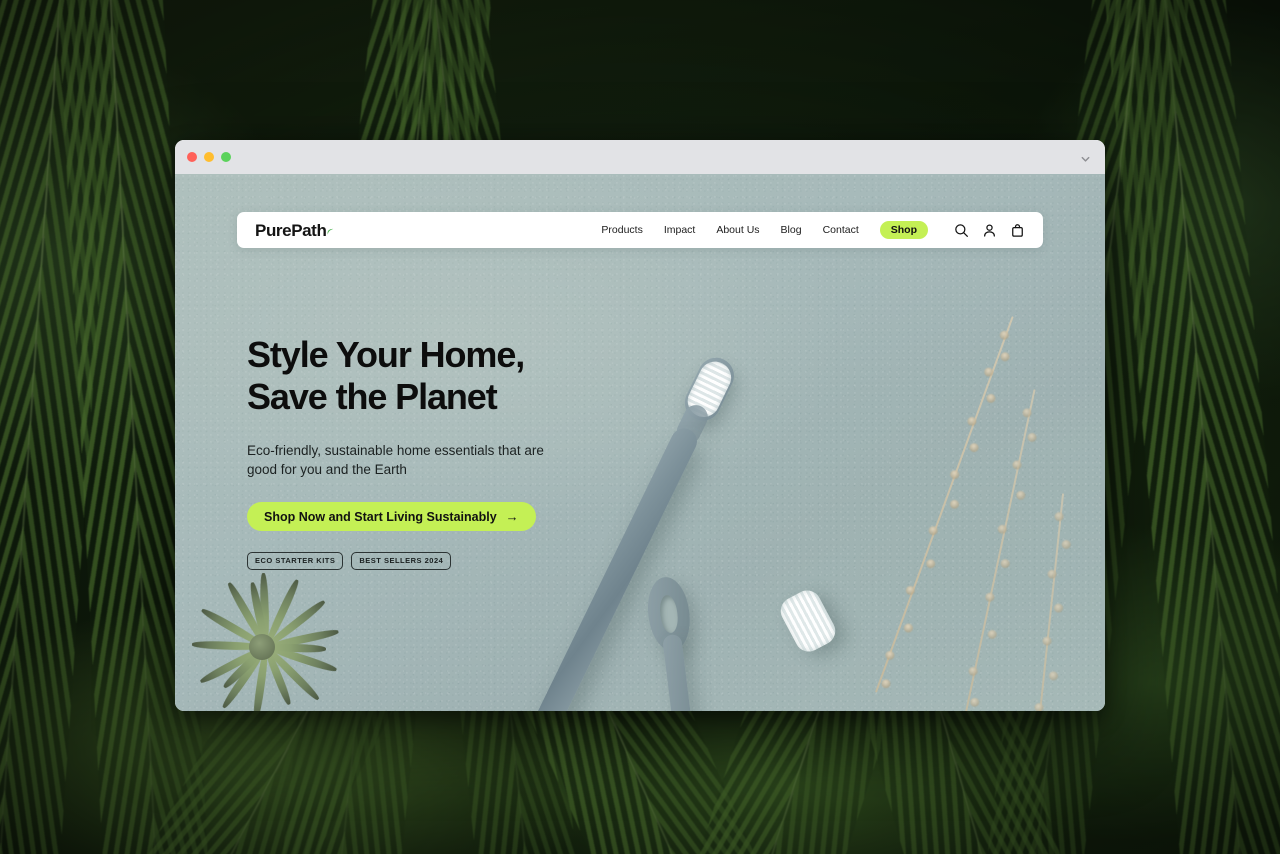  What do you see at coordinates (621, 230) in the screenshot?
I see `nav-item-products: Products` at bounding box center [621, 230].